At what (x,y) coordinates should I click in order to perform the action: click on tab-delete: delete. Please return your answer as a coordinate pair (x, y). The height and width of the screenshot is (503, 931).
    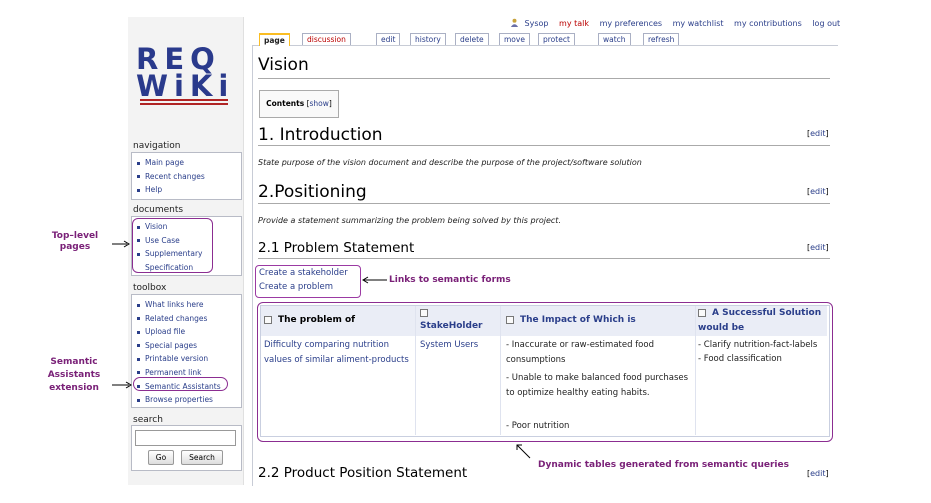
    Looking at the image, I should click on (472, 39).